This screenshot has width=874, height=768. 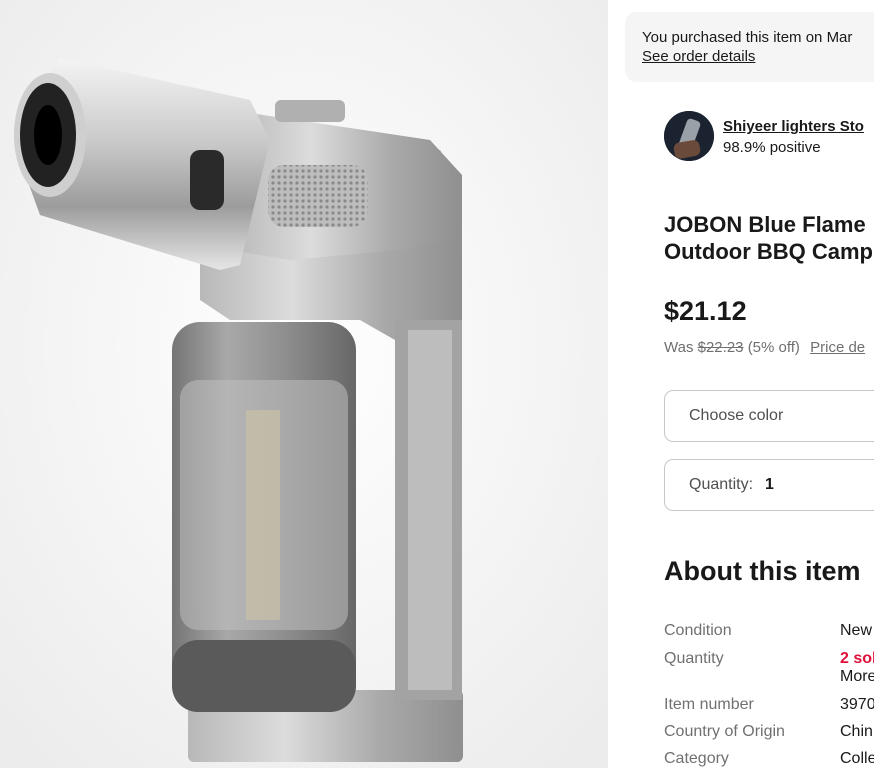 I want to click on price-details-link: Price de, so click(x=837, y=347).